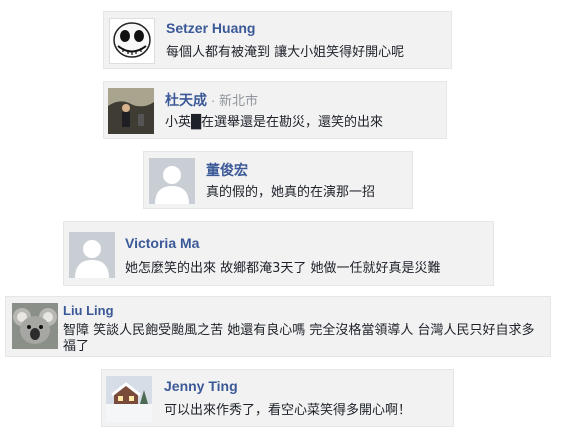 The width and height of the screenshot is (562, 437). I want to click on commenter-name: Setzer Huang, so click(210, 28).